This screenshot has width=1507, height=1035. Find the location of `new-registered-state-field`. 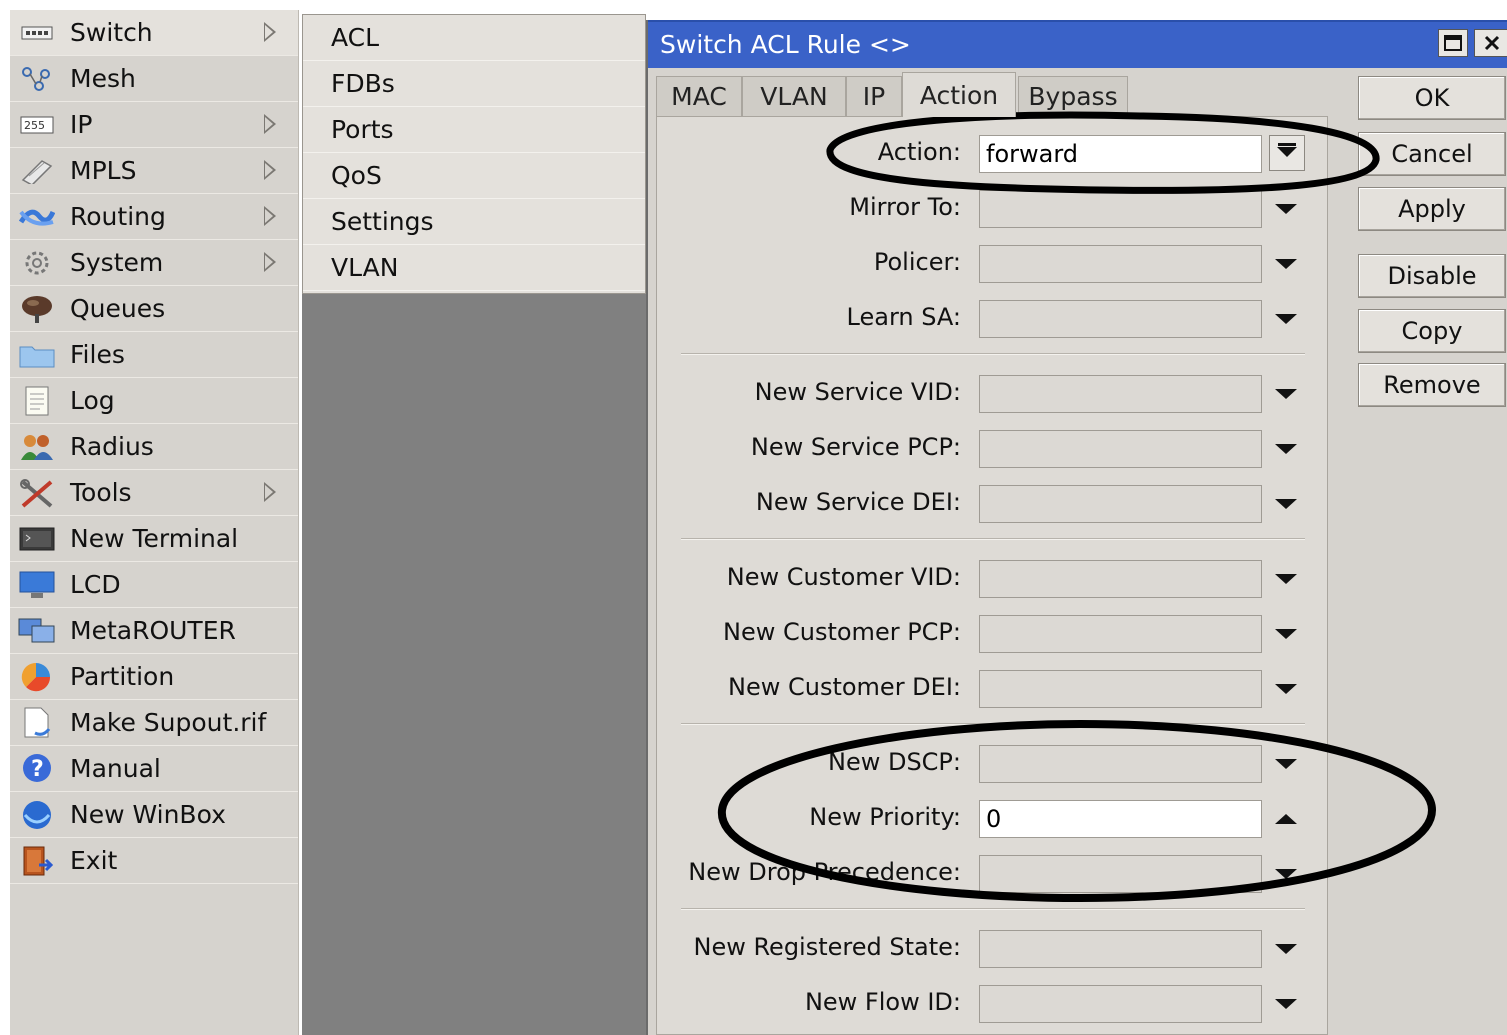

new-registered-state-field is located at coordinates (1120, 949).